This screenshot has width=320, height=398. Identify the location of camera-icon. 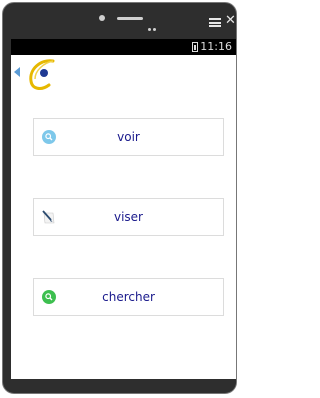
(102, 18).